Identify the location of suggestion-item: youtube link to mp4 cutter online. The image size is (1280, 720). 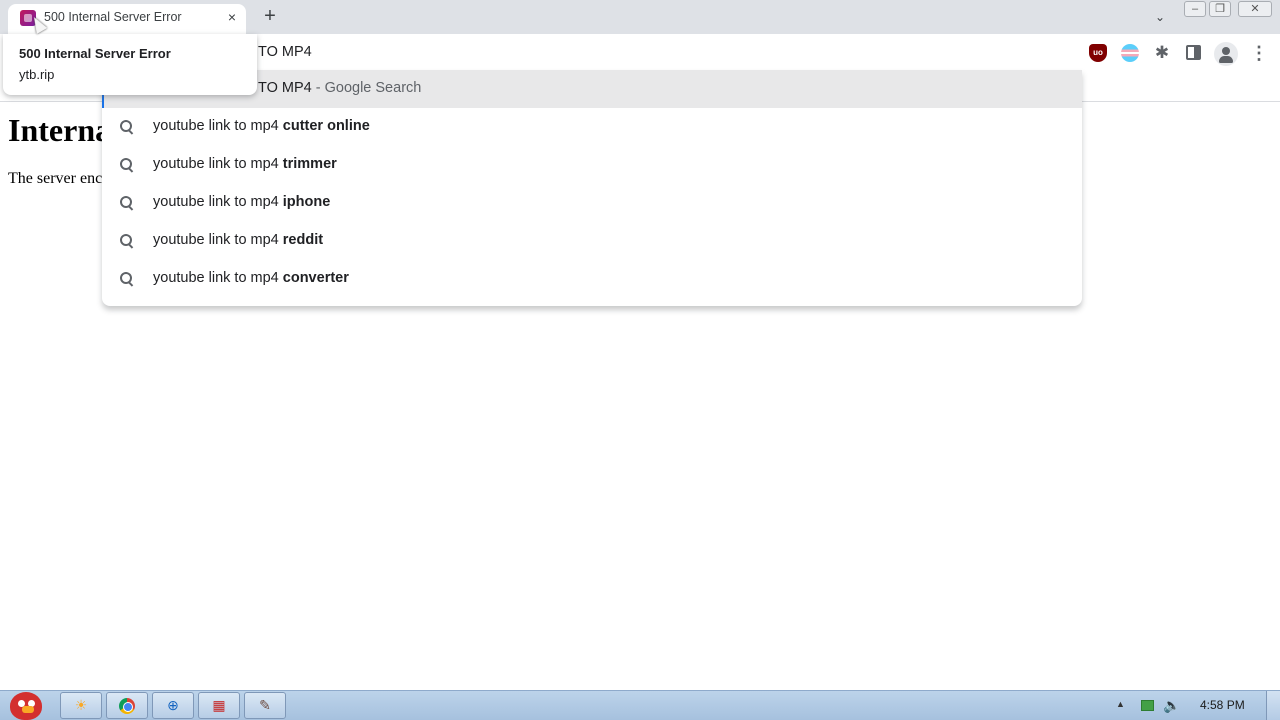
(592, 127).